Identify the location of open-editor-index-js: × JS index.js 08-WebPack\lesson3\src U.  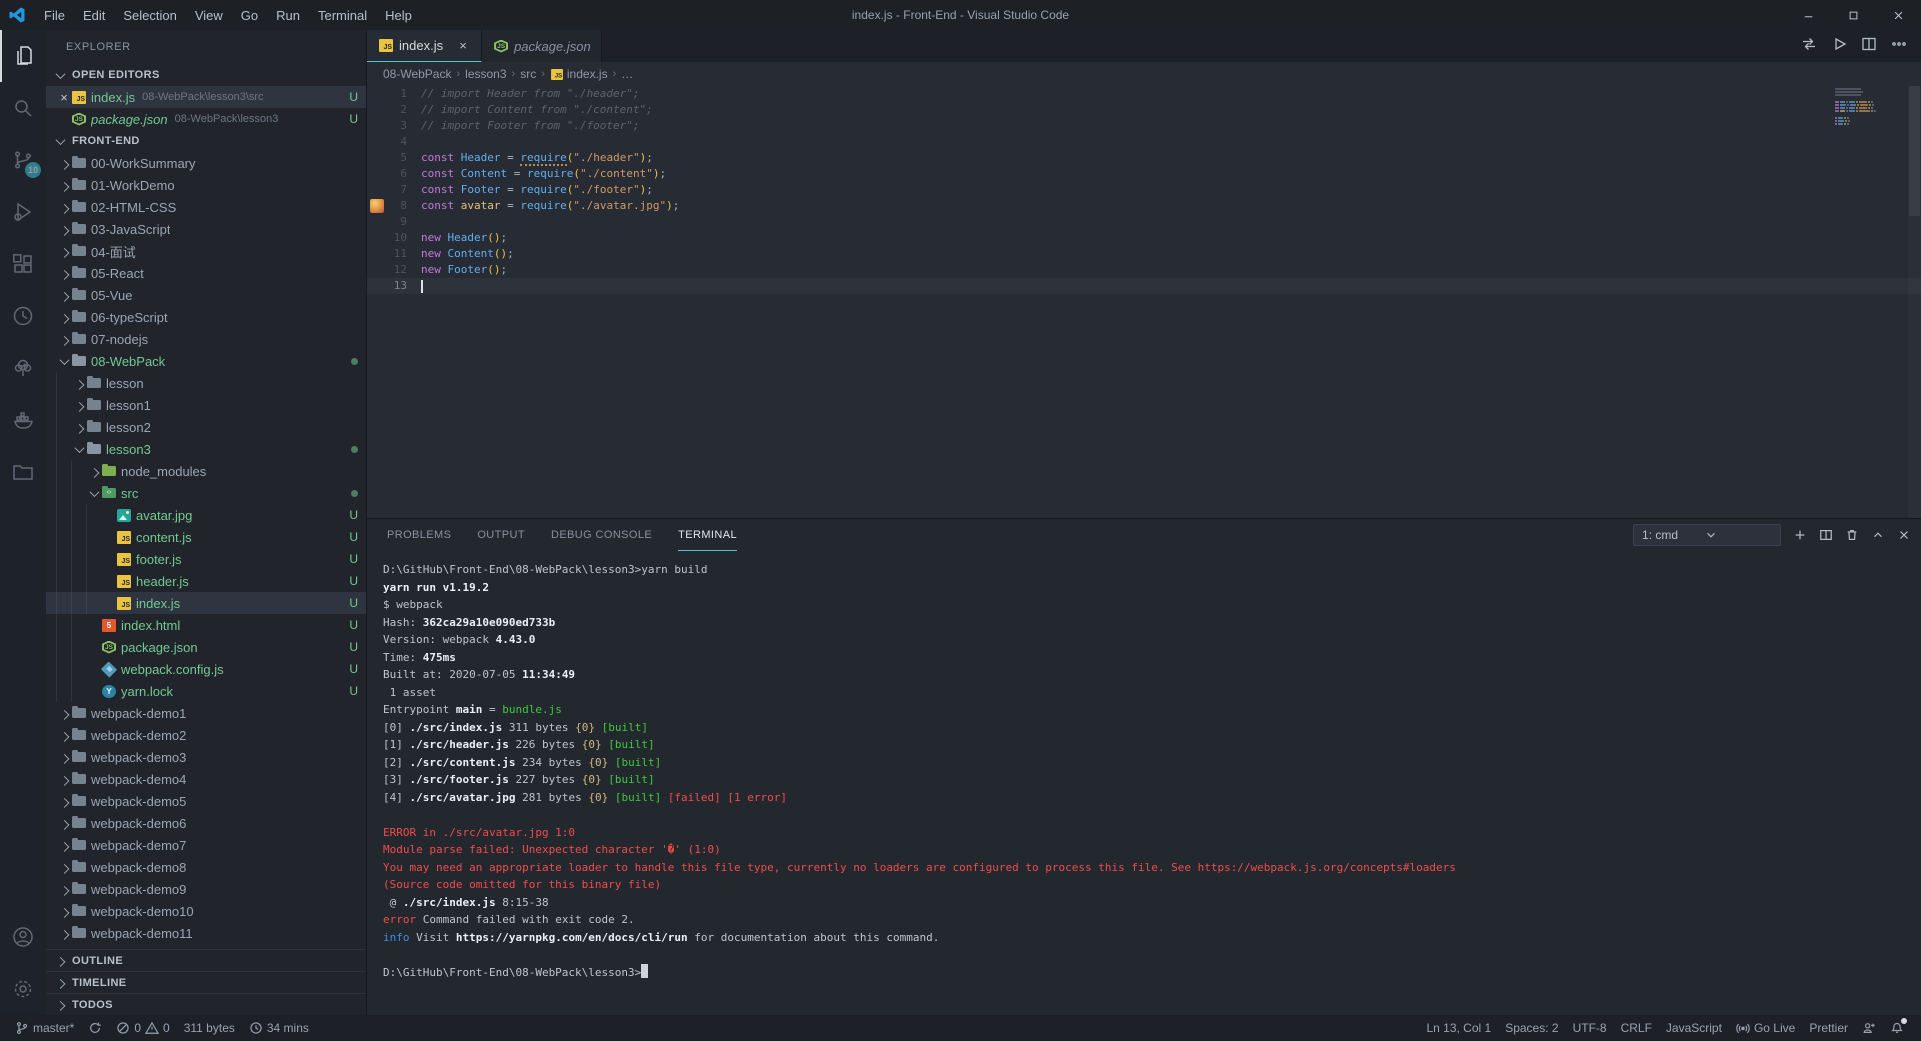
(206, 97).